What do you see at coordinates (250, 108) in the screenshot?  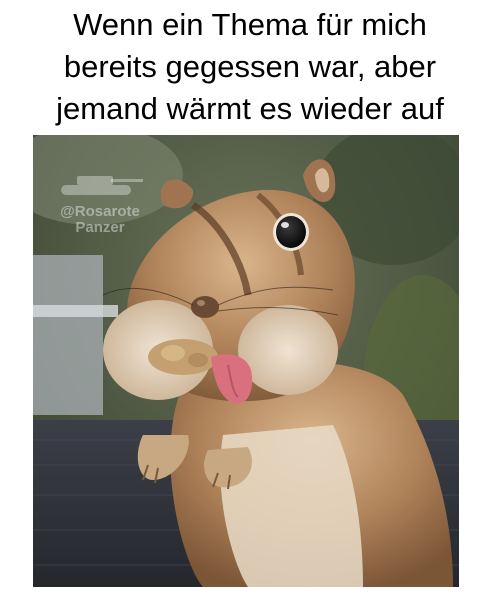 I see `caption-line-3: jemand wärmt es wieder auf` at bounding box center [250, 108].